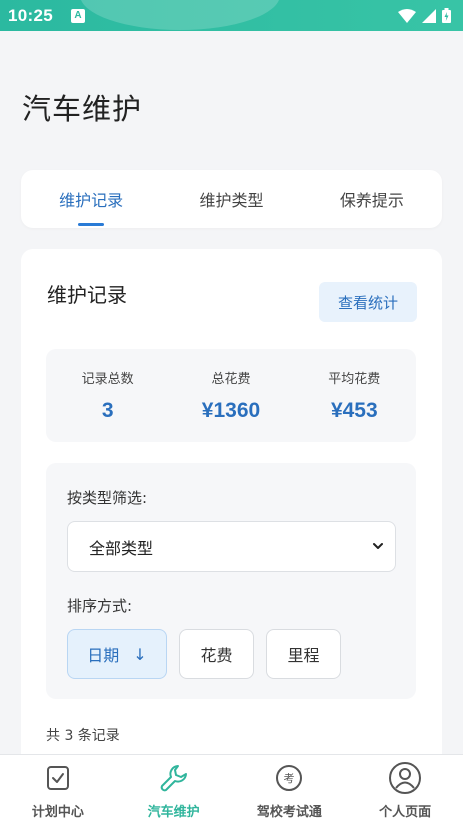 This screenshot has width=463, height=824. Describe the element at coordinates (107, 410) in the screenshot. I see `summary-total-value: 3` at that location.